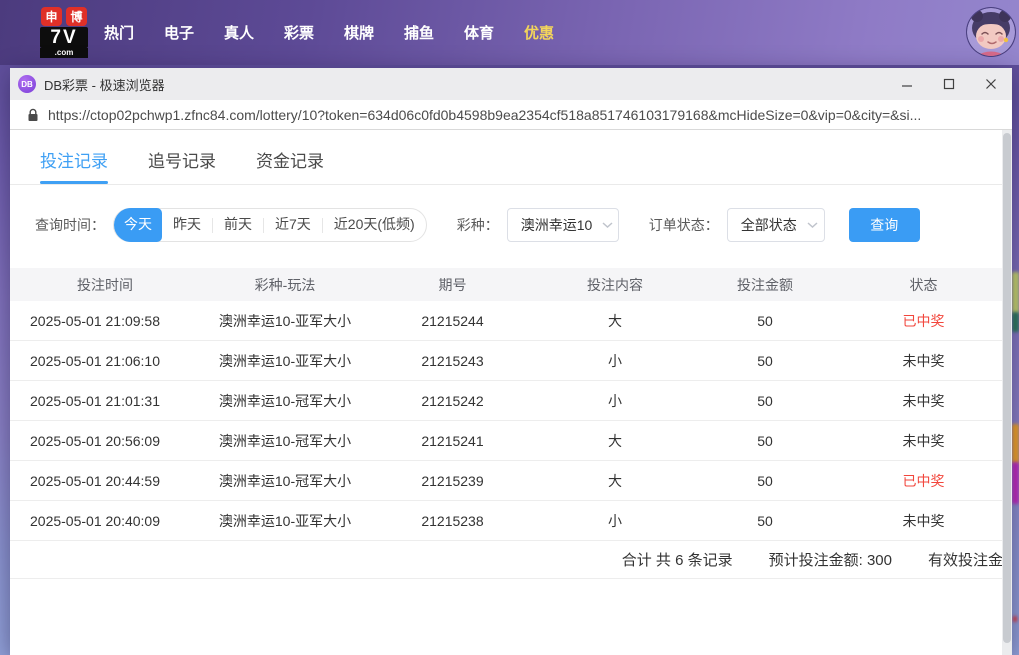 The width and height of the screenshot is (1019, 655). I want to click on cell-issue: 21215242, so click(452, 400).